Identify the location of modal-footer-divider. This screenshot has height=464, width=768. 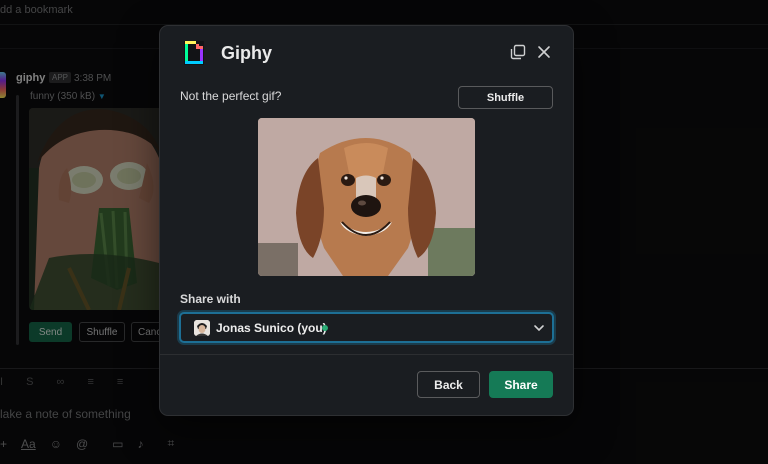
(366, 354).